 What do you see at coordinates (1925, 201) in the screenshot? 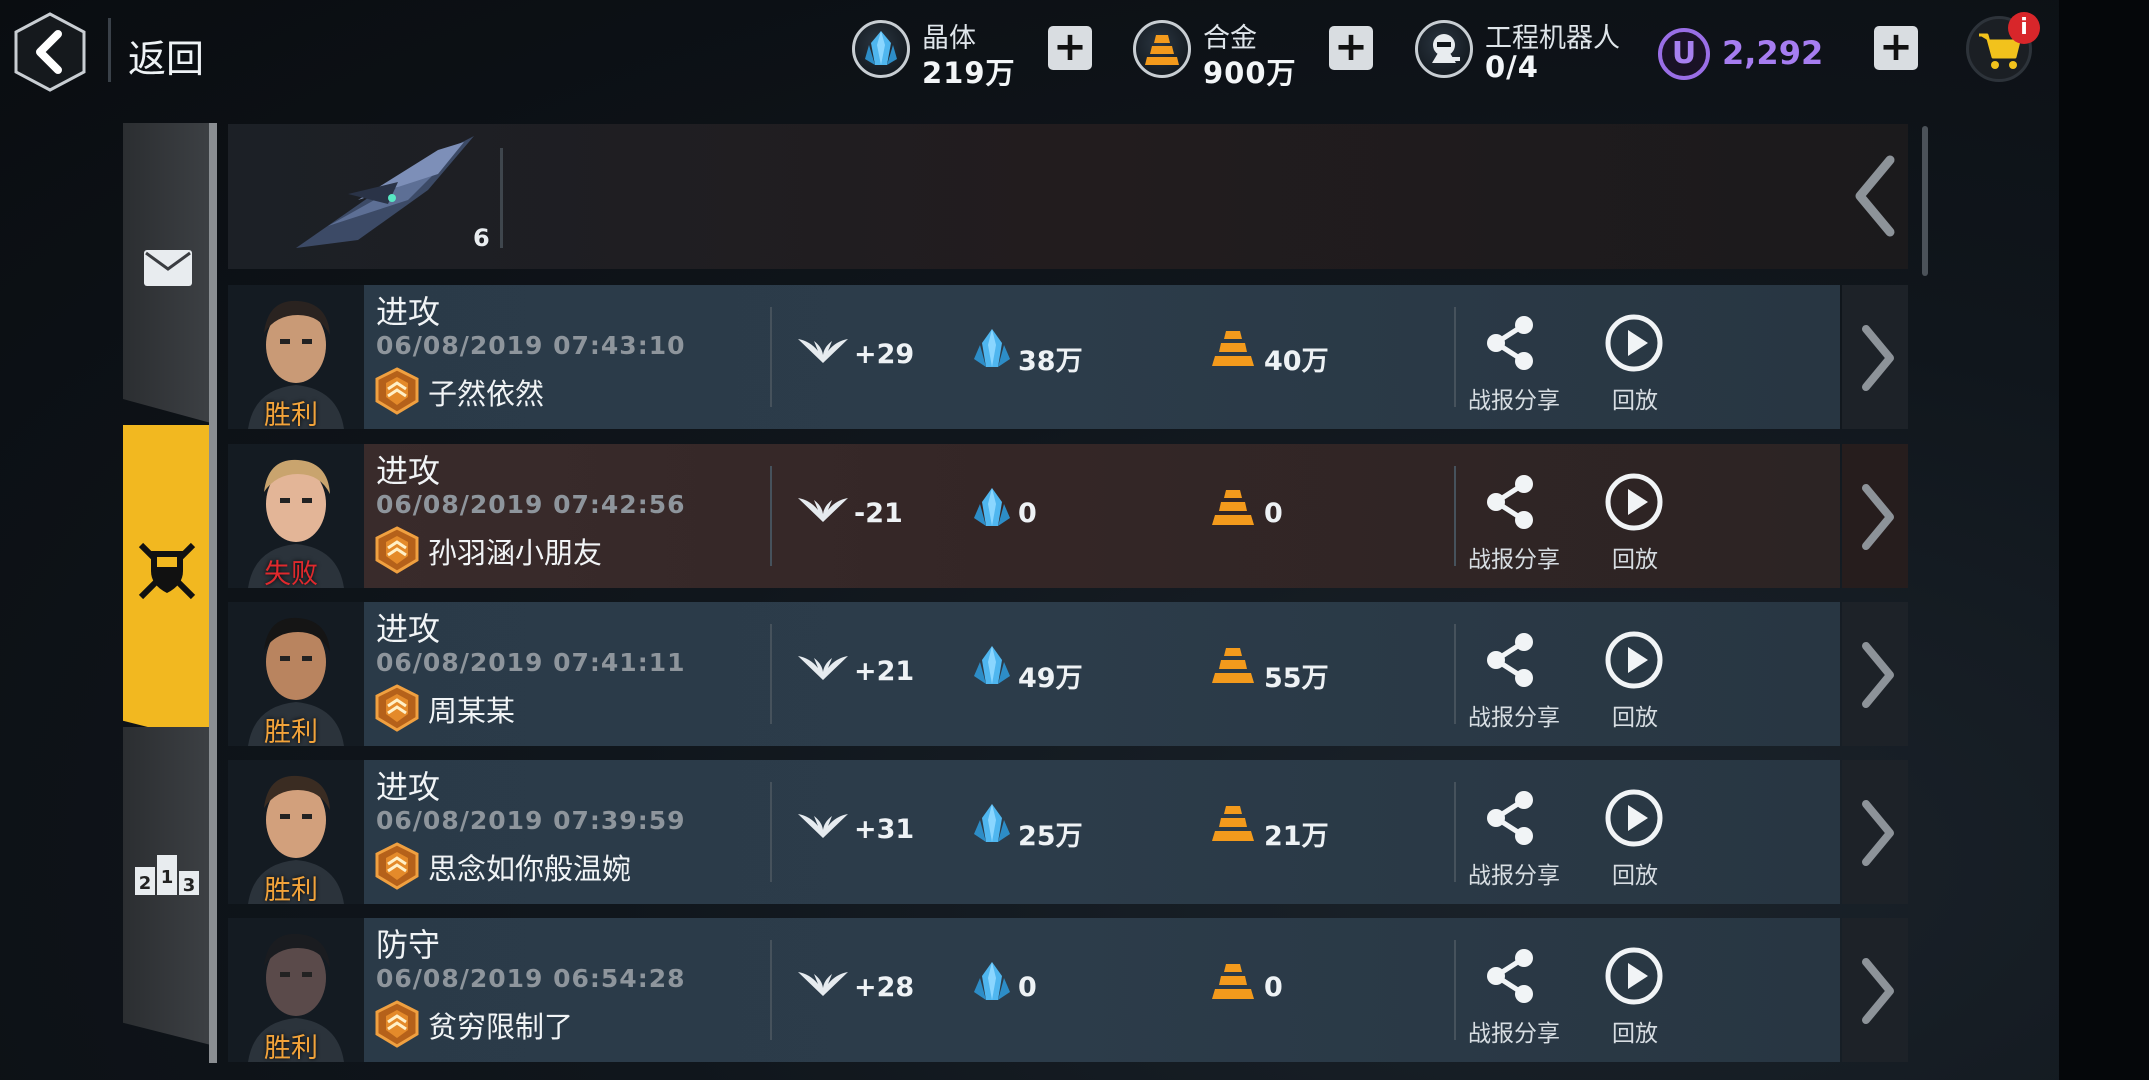
I see `list-scrollbar` at bounding box center [1925, 201].